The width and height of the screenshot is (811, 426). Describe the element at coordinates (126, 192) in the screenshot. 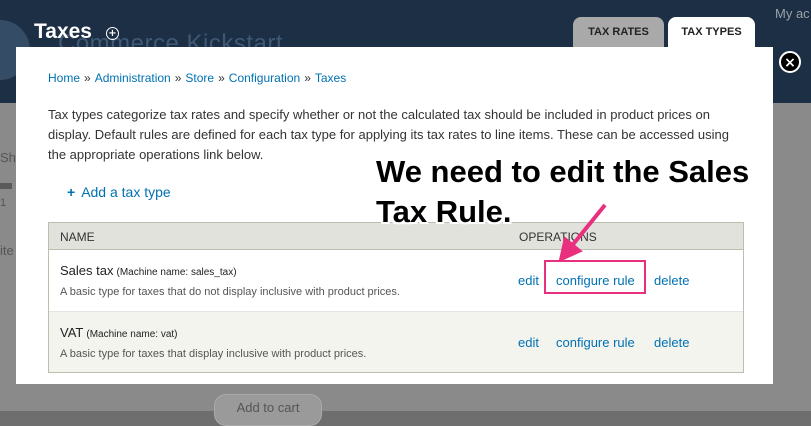

I see `add-tax-type-label: Add a tax type` at that location.